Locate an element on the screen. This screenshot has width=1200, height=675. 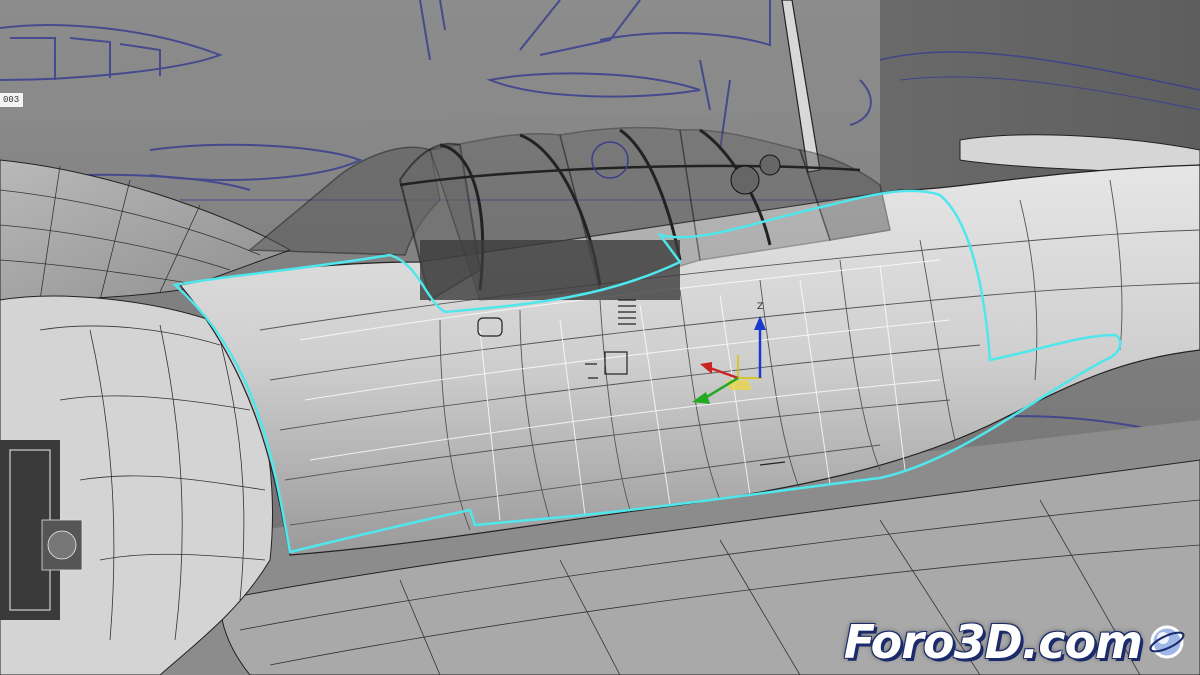
watermark-text: Foro3D.com is located at coordinates (993, 642).